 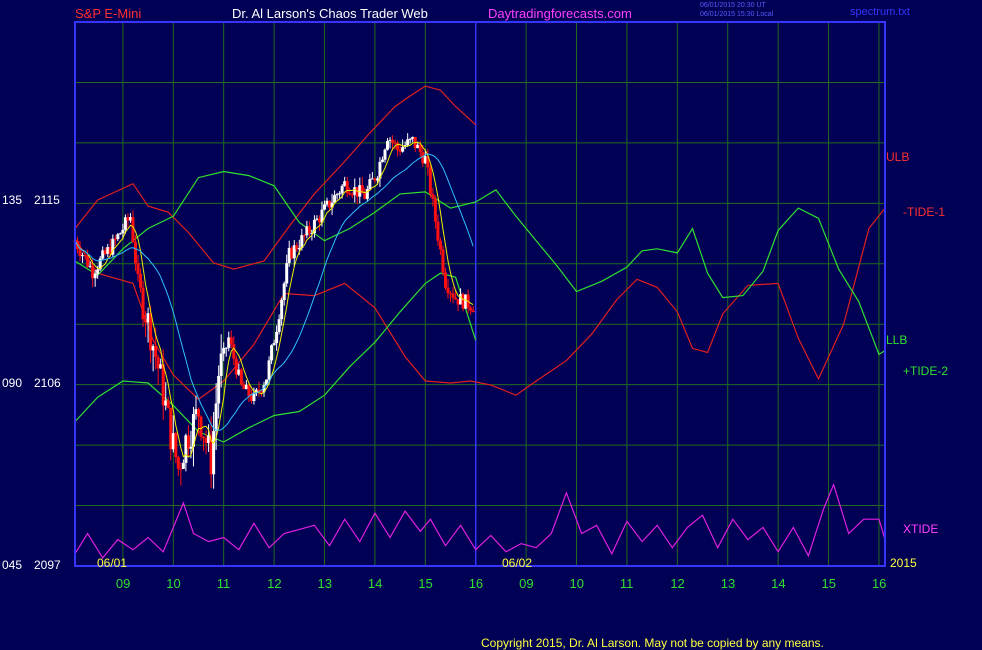 What do you see at coordinates (47, 200) in the screenshot?
I see `y-price-tick-2115: 2115` at bounding box center [47, 200].